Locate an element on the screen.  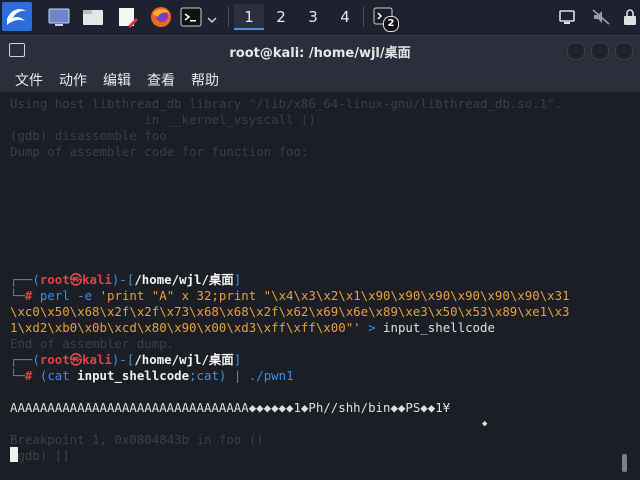
ghost-line: End of assembler dump. is located at coordinates (92, 343).